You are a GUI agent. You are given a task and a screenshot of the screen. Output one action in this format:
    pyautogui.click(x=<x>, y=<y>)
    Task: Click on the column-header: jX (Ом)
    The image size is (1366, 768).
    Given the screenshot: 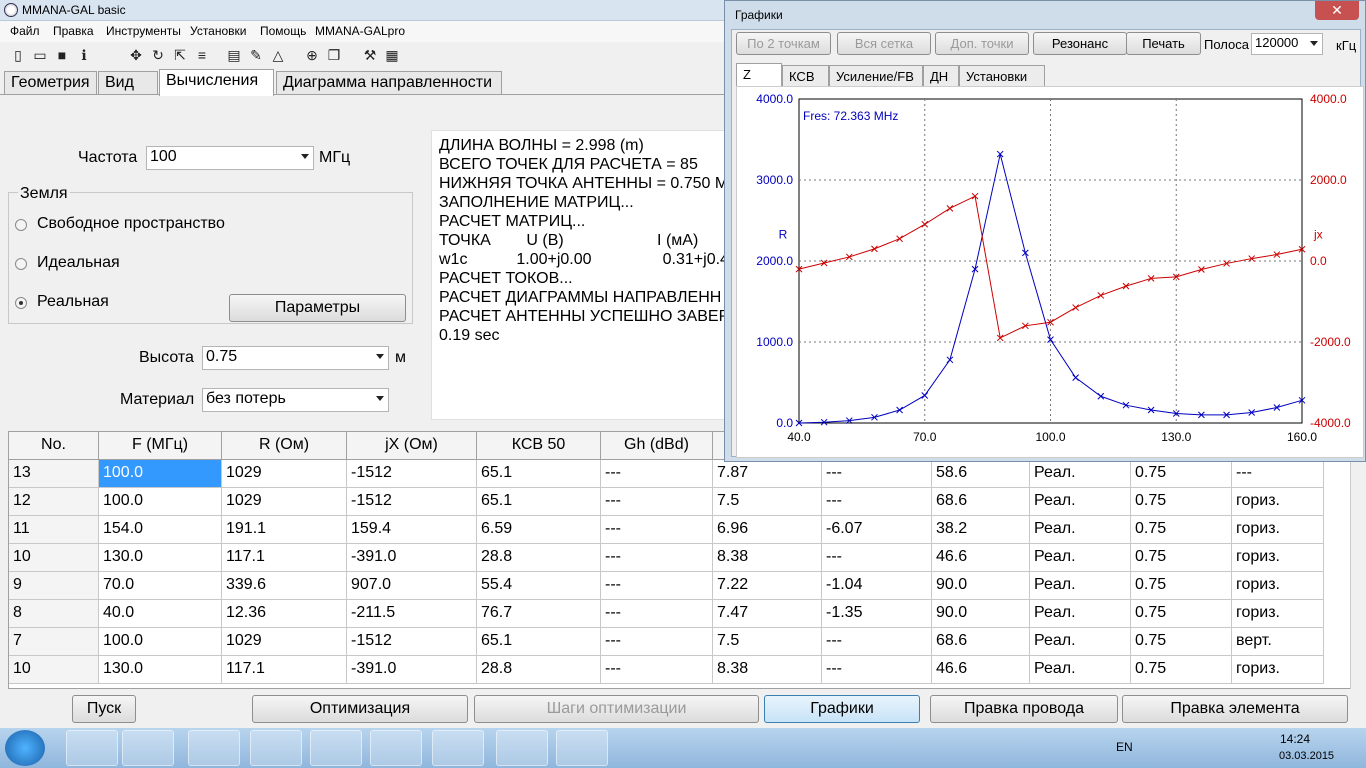 What is the action you would take?
    pyautogui.click(x=412, y=446)
    